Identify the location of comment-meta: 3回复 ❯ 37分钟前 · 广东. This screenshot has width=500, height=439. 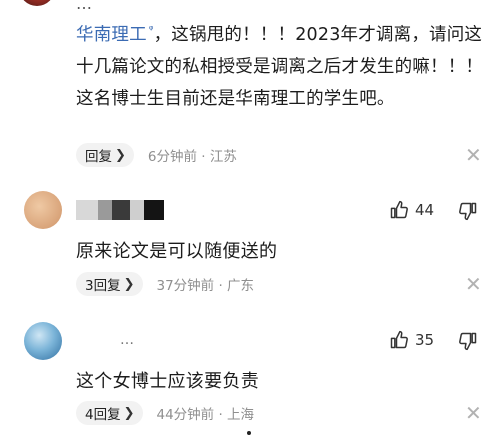
(165, 284).